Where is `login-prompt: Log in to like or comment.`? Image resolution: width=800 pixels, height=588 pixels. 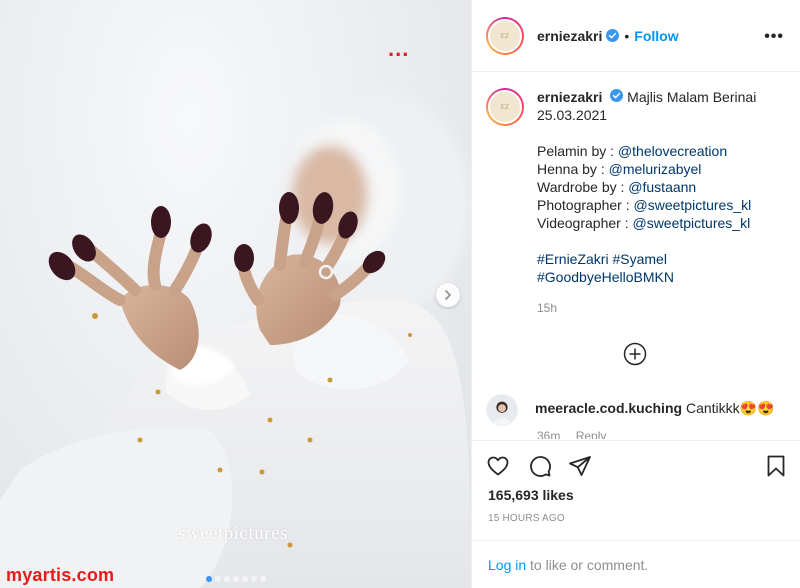
login-prompt: Log in to like or comment. is located at coordinates (636, 564).